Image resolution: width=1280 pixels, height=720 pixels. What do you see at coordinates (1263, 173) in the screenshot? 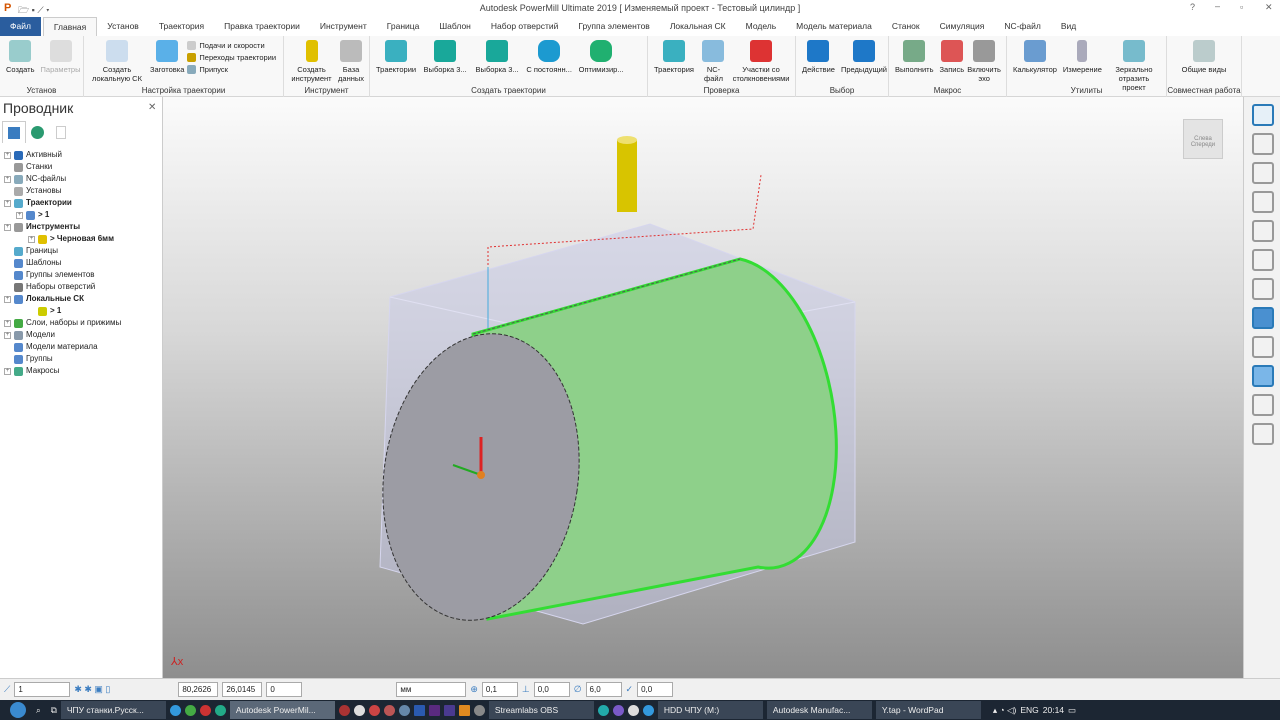
I see `view-cube-icon` at bounding box center [1263, 173].